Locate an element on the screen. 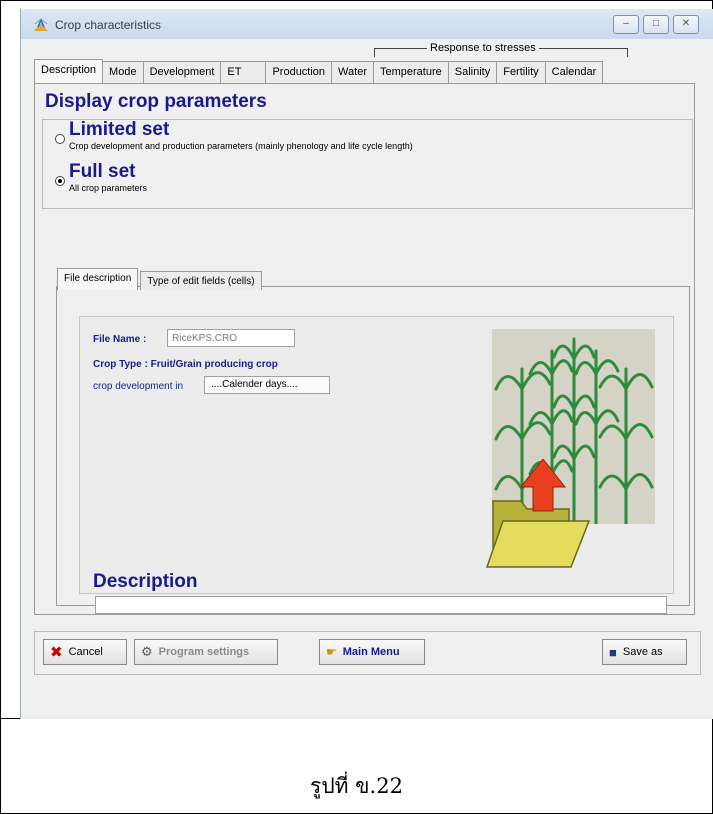 Image resolution: width=713 pixels, height=814 pixels. main-menu-button: ☛ Main Menu is located at coordinates (372, 652).